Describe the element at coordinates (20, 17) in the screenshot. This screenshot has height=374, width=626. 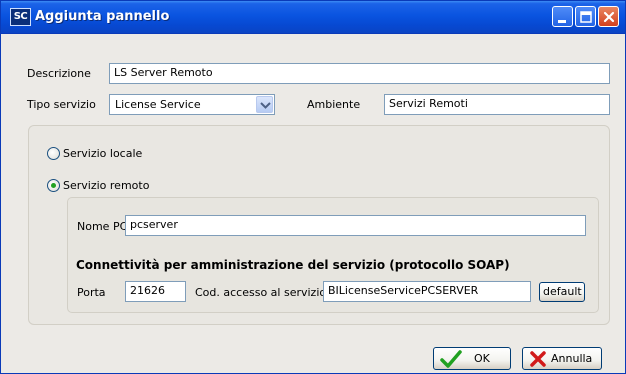
I see `app-sc-icon: SC` at that location.